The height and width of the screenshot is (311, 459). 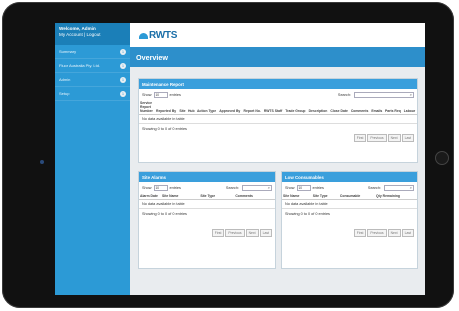 What do you see at coordinates (442, 158) in the screenshot?
I see `home-button` at bounding box center [442, 158].